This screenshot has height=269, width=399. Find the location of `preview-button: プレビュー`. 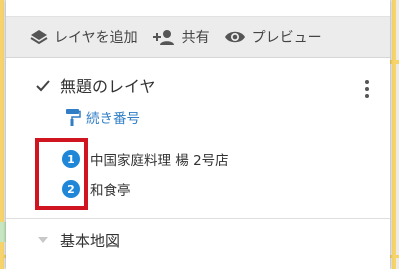

preview-button: プレビュー is located at coordinates (273, 37).